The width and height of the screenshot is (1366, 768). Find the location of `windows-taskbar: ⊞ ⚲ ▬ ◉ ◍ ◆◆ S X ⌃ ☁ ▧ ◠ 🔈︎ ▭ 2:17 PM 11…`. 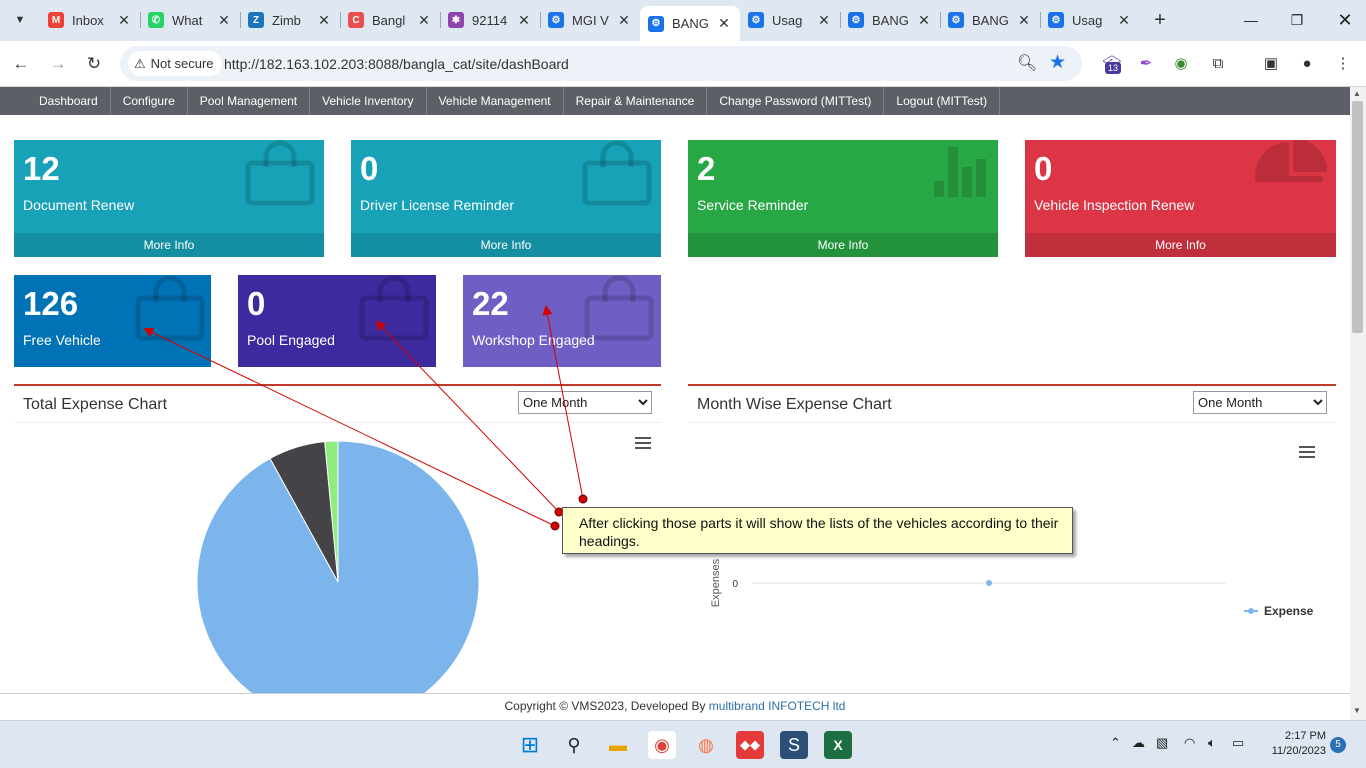

windows-taskbar: ⊞ ⚲ ▬ ◉ ◍ ◆◆ S X ⌃ ☁ ▧ ◠ 🔈︎ ▭ 2:17 PM 11… is located at coordinates (683, 744).